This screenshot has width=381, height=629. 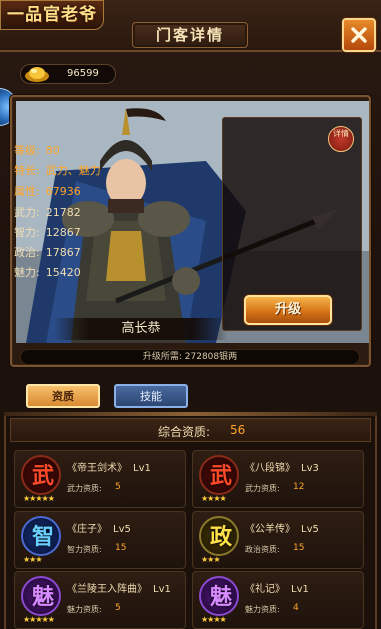 I want to click on book-name: 《兰陵王入阵曲》, so click(x=107, y=589).